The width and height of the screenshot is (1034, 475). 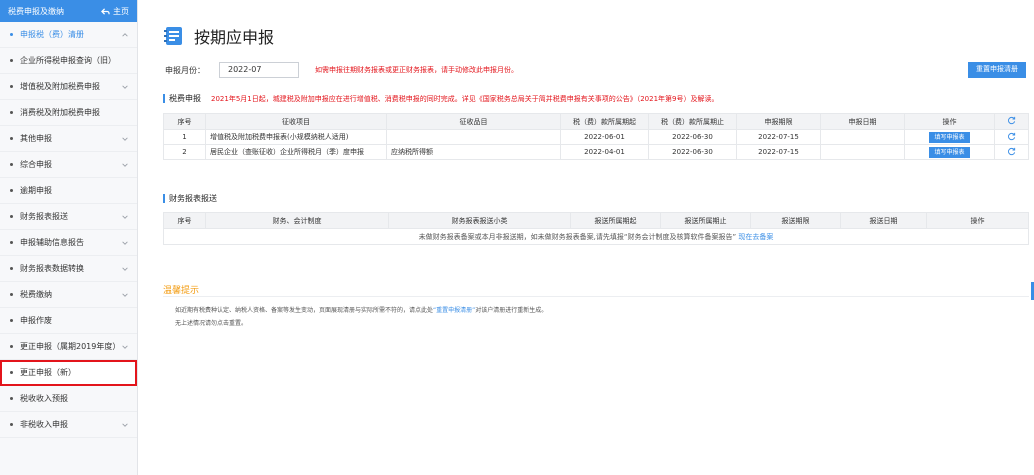 What do you see at coordinates (36, 190) in the screenshot?
I see `sidebar-item-label: 逾期申报` at bounding box center [36, 190].